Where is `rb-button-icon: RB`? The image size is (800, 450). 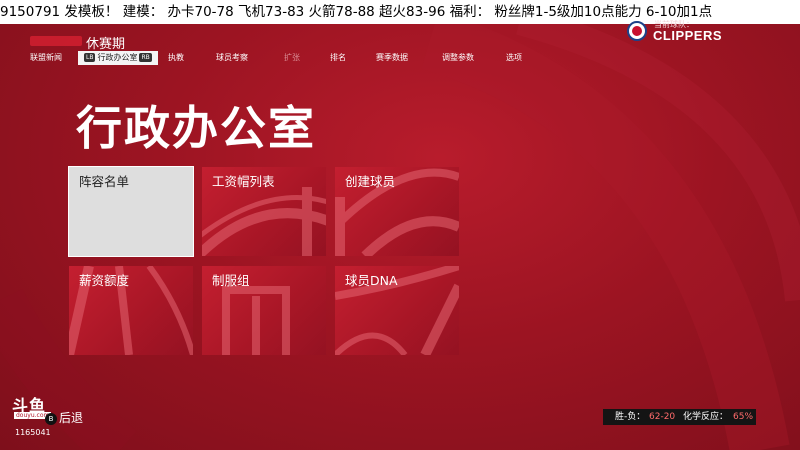 rb-button-icon: RB is located at coordinates (145, 57).